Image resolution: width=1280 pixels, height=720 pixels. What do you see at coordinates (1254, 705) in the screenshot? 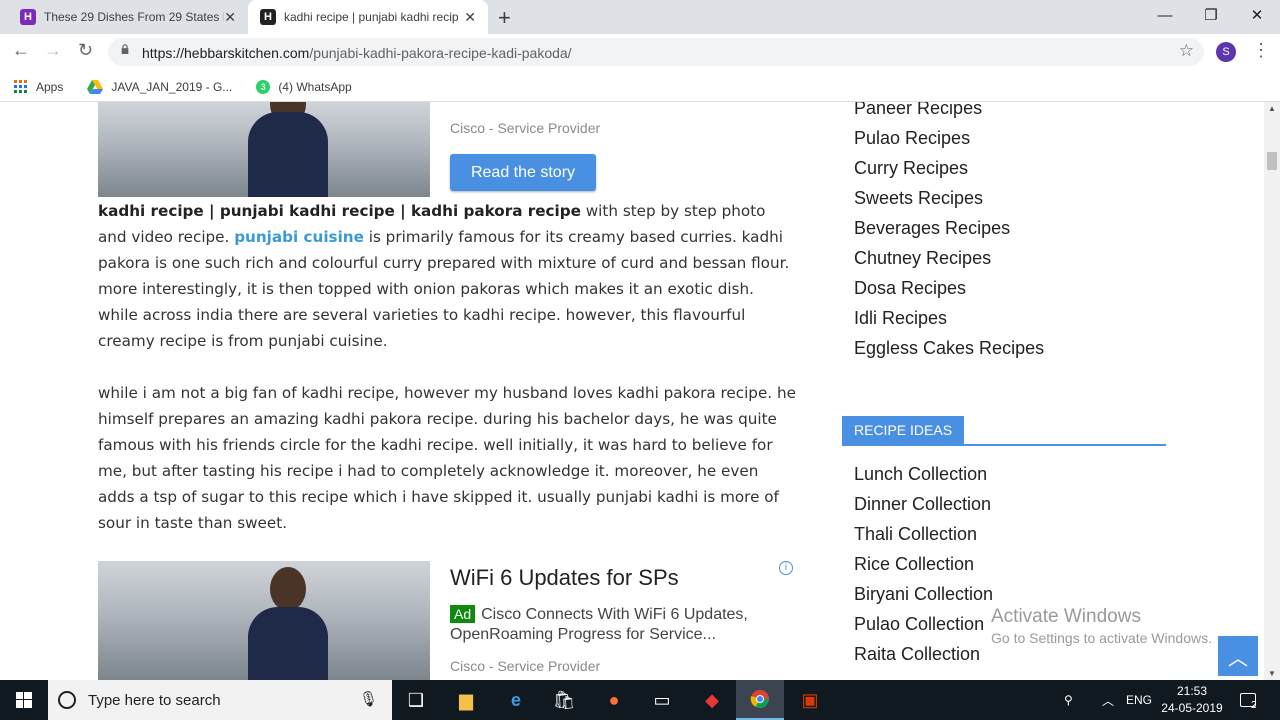
I see `notification-count: 2` at bounding box center [1254, 705].